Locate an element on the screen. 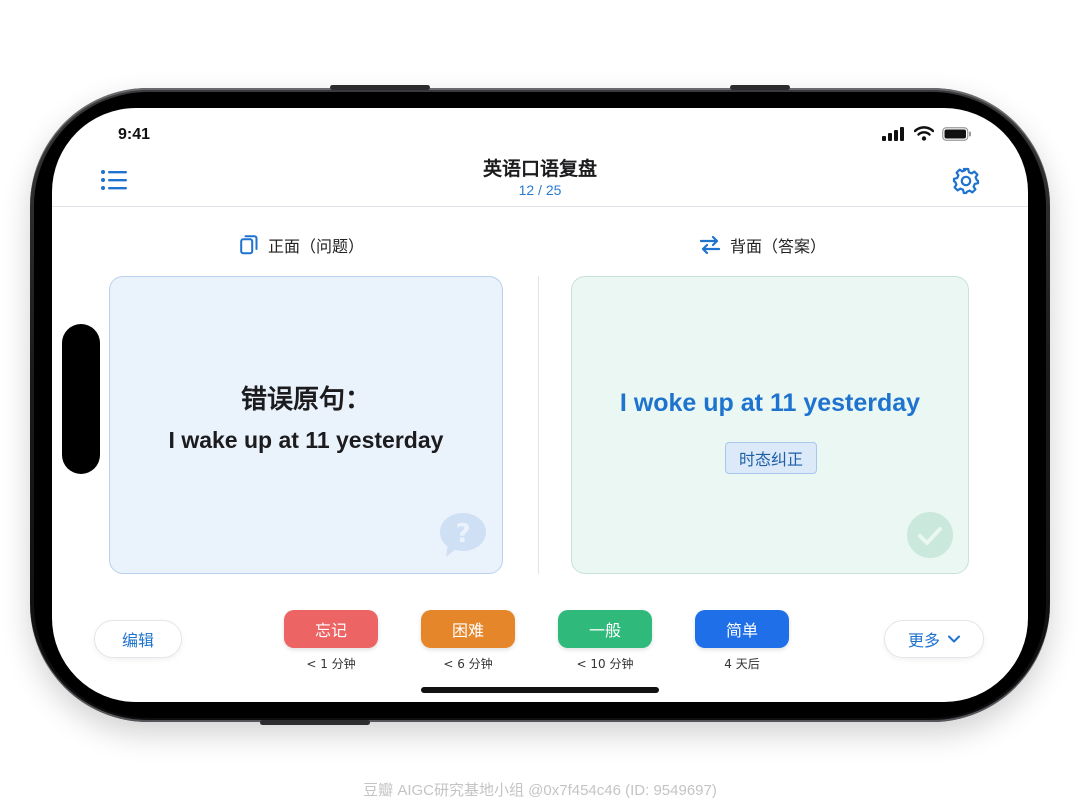  grade-good: 一般 < 10 分钟 is located at coordinates (605, 641).